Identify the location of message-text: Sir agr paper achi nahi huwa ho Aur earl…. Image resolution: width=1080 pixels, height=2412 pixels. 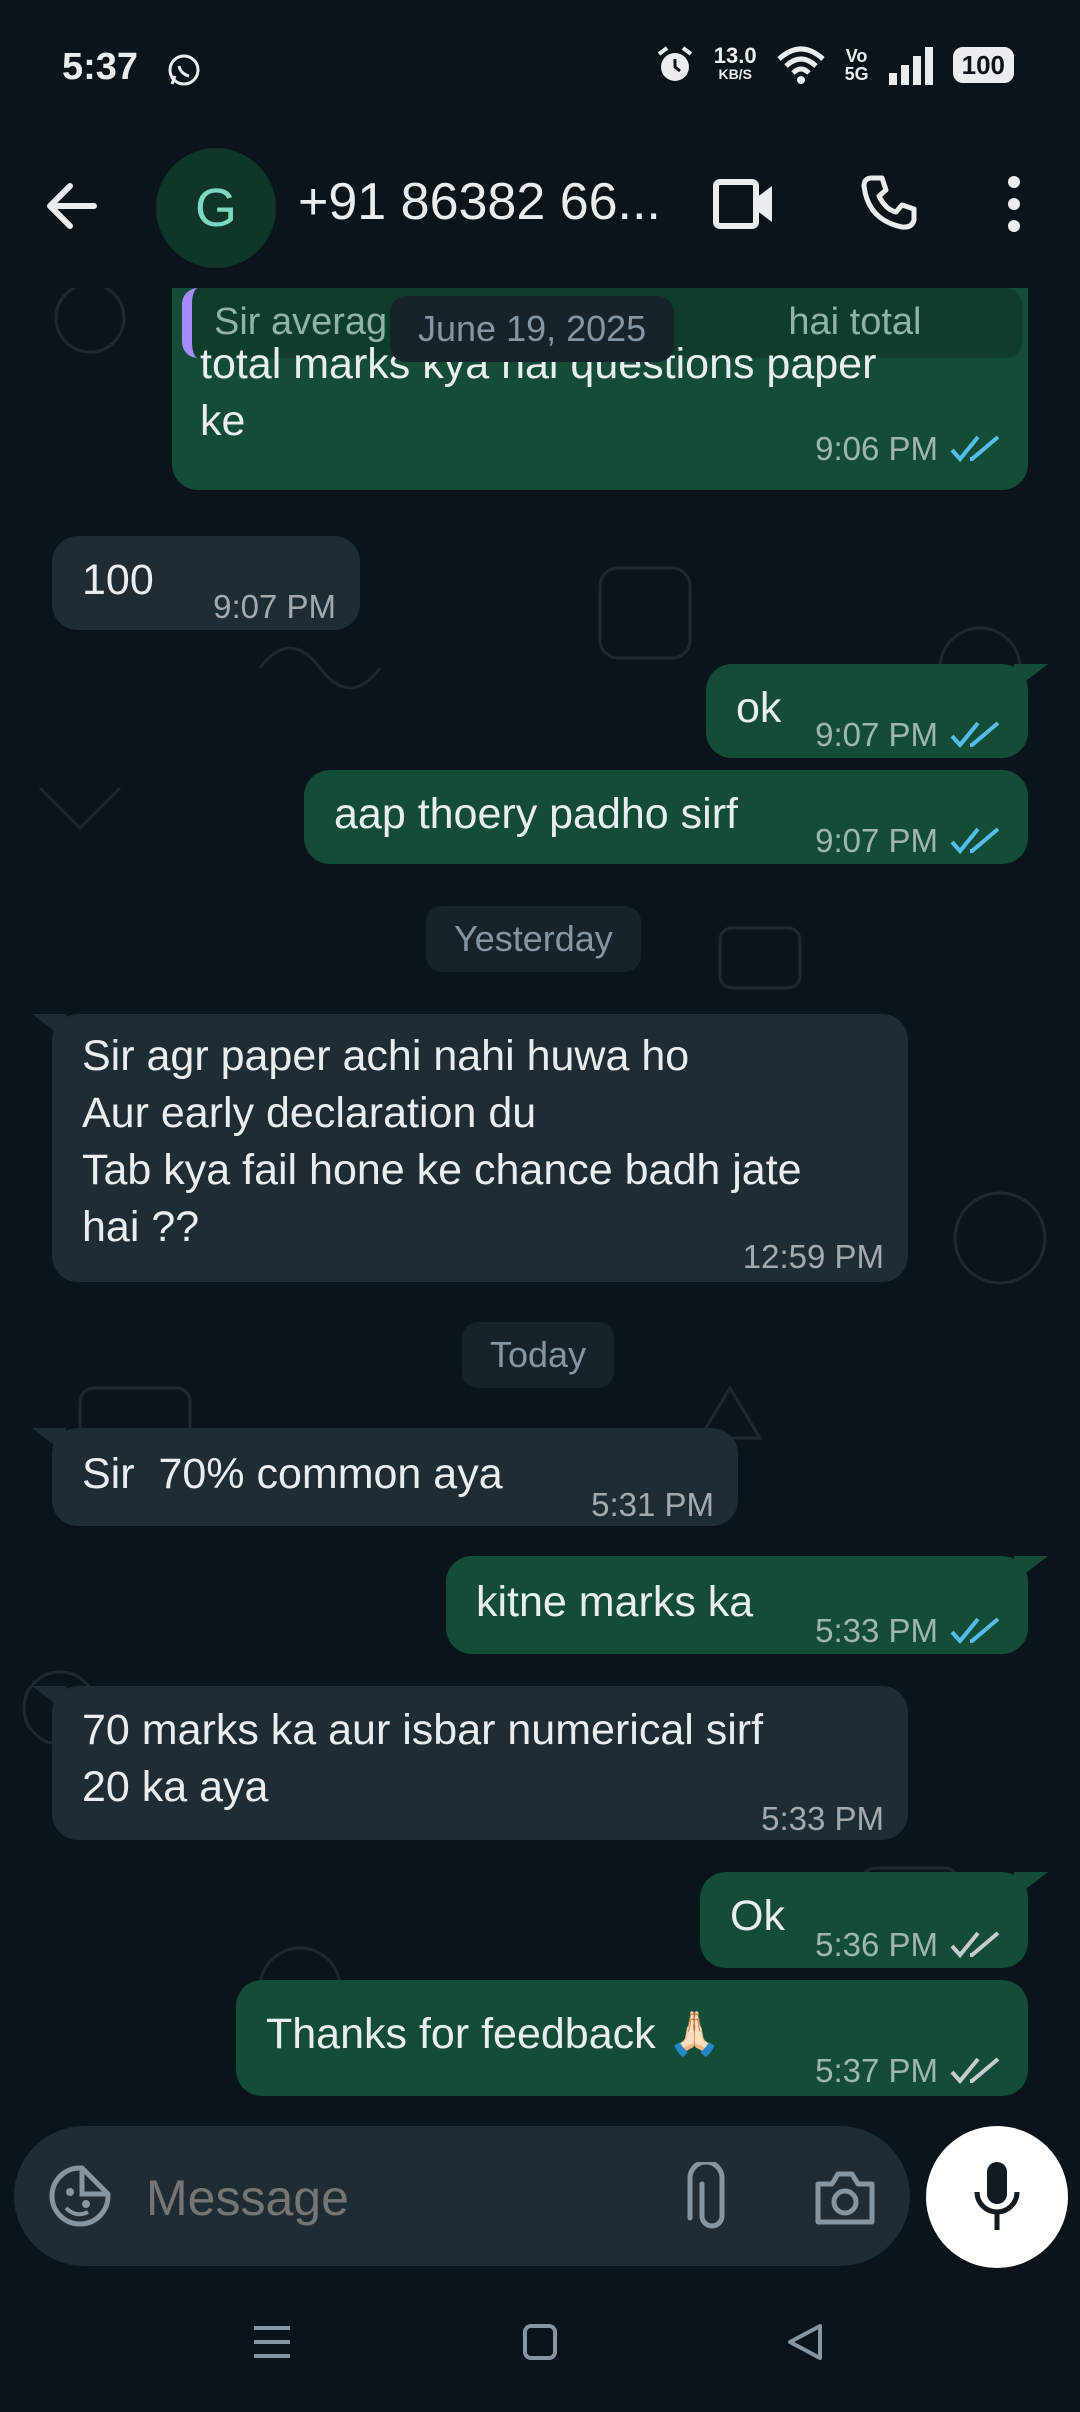
(442, 1141).